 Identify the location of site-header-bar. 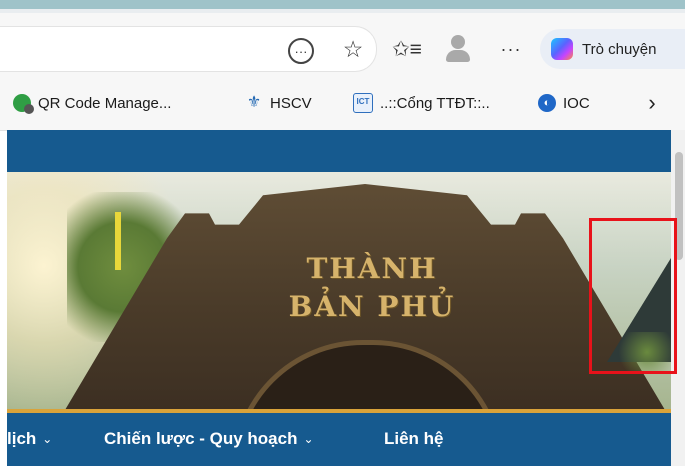
(339, 151).